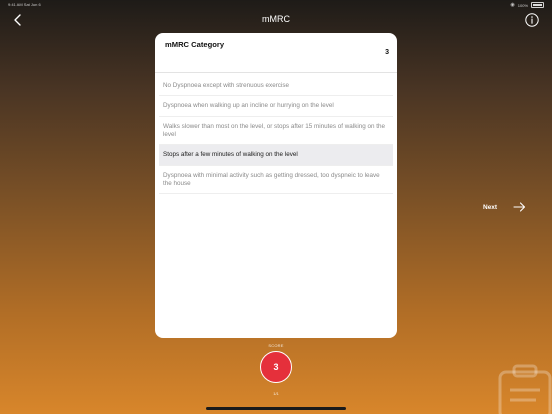 This screenshot has height=414, width=552. I want to click on next-button: Next, so click(505, 207).